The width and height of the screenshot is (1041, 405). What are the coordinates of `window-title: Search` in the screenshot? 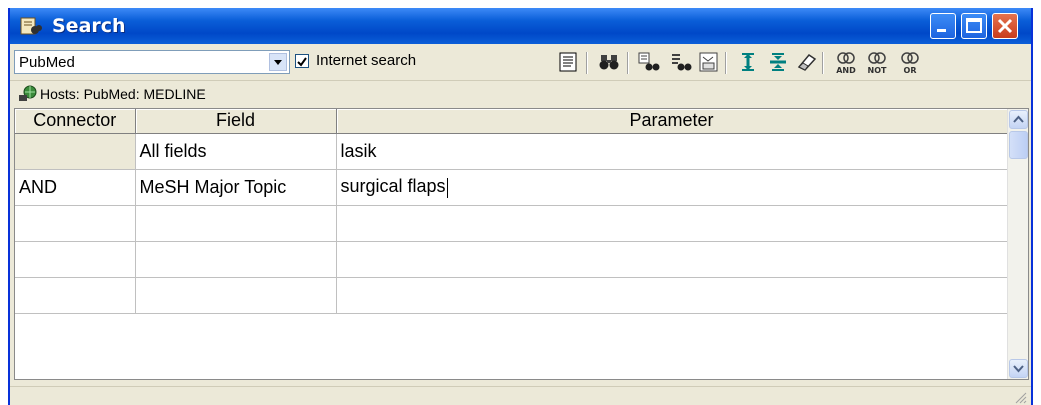 It's located at (89, 26).